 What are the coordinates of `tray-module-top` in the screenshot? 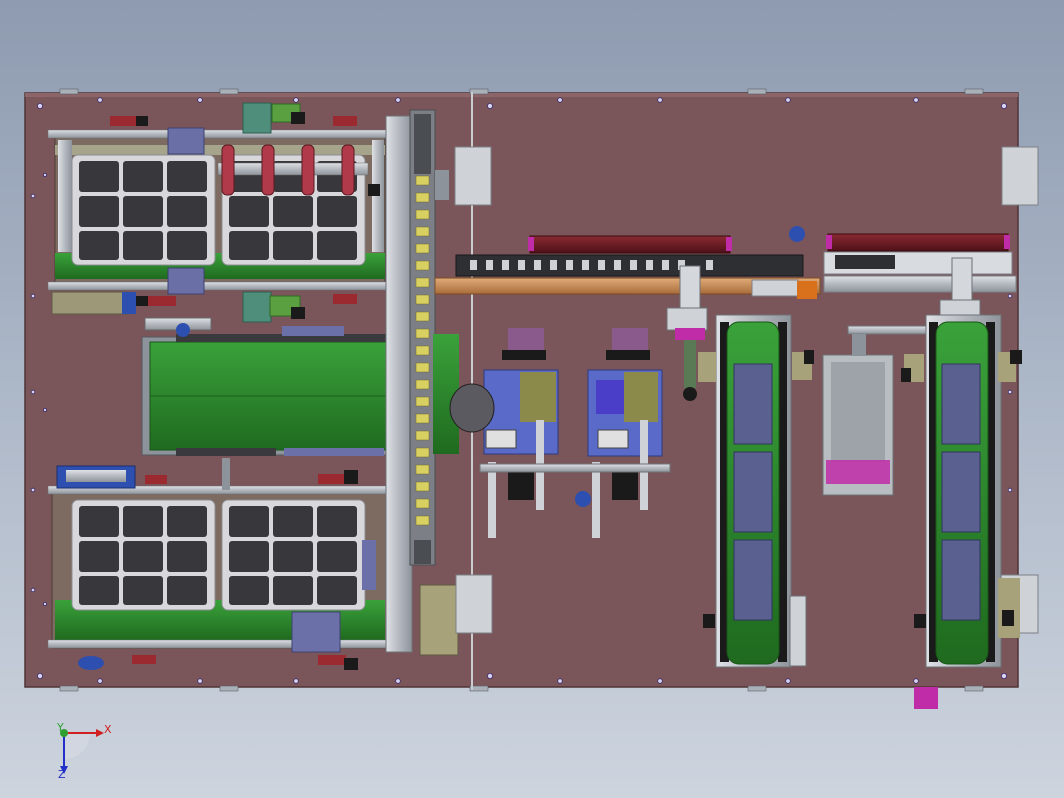 It's located at (218, 212).